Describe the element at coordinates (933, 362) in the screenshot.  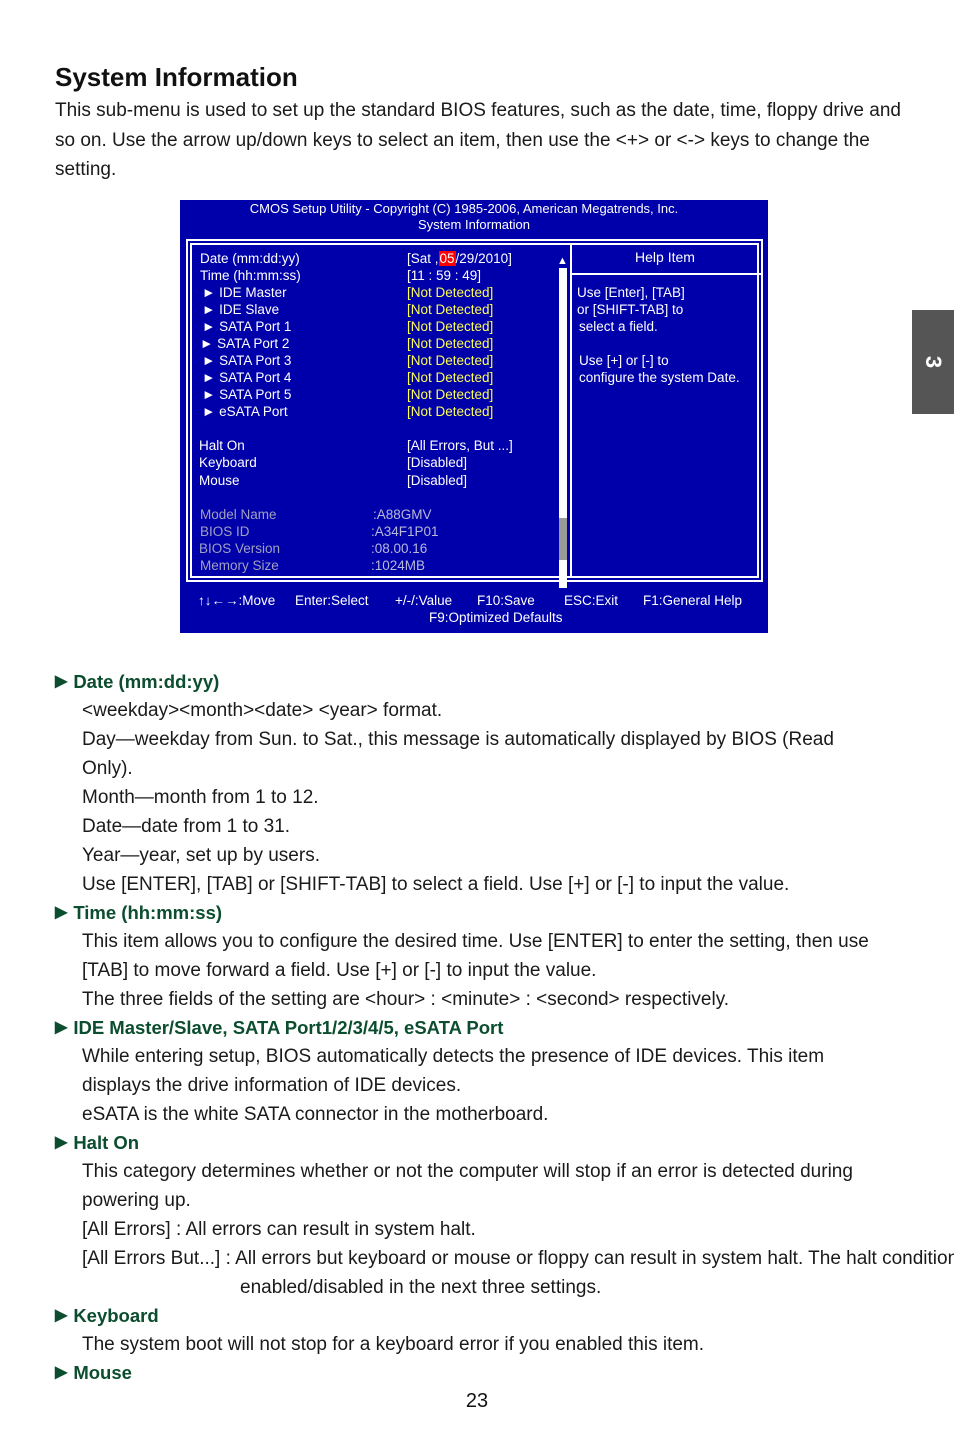
I see `chapter-number: 3` at that location.